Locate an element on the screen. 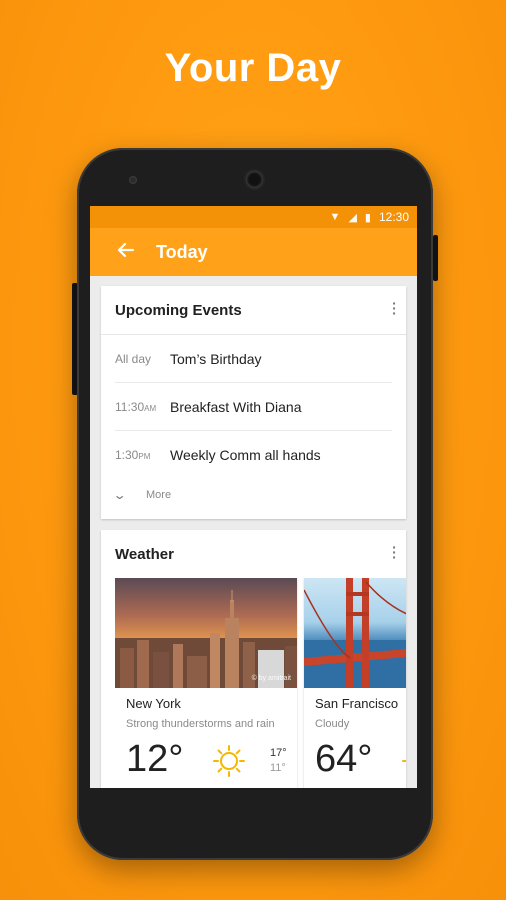 This screenshot has height=900, width=506. signal-icon: ◢ is located at coordinates (352, 217).